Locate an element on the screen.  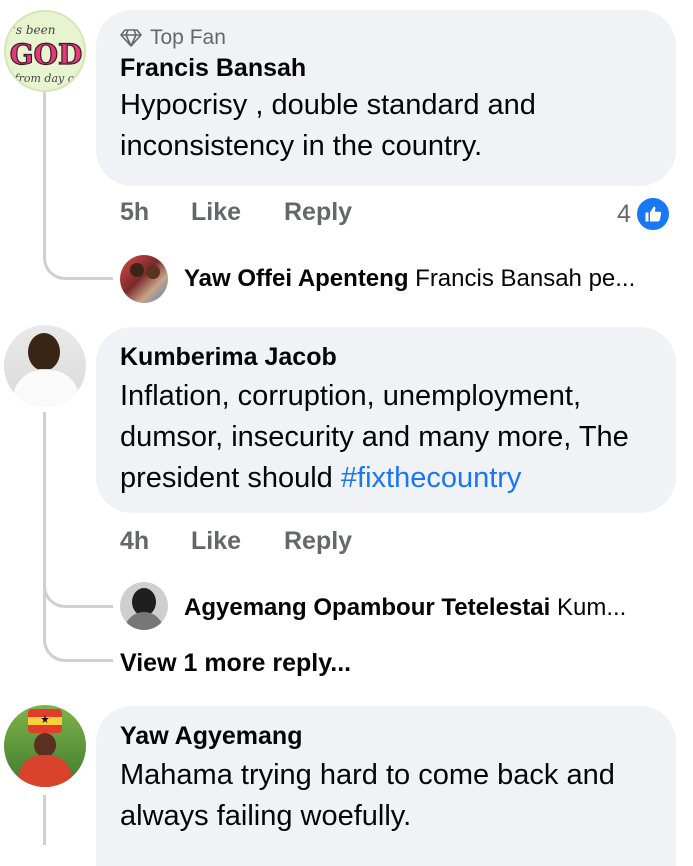
avatar-yaw-offei-apenteng is located at coordinates (144, 279).